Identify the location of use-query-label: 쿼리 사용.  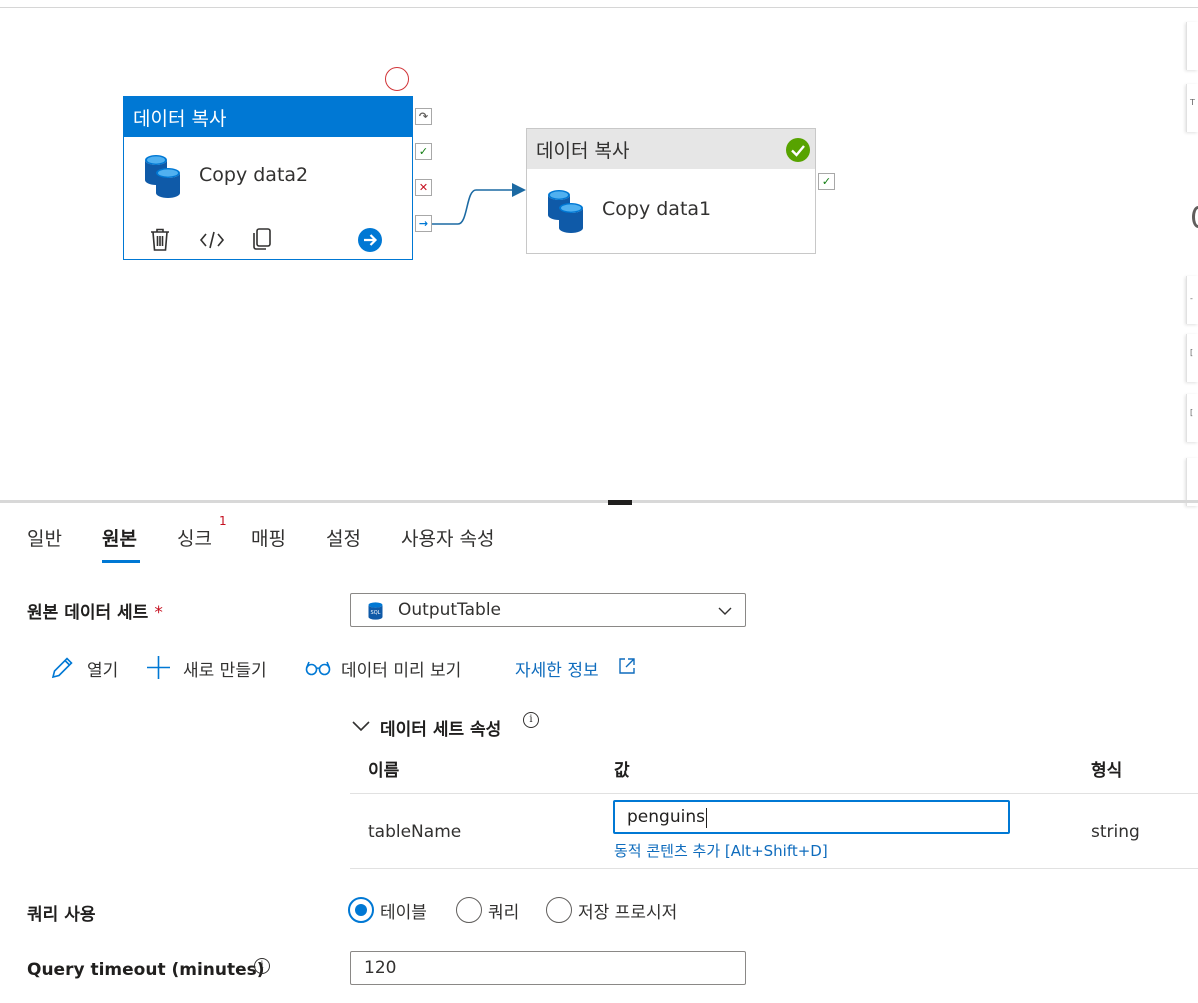
(61, 915).